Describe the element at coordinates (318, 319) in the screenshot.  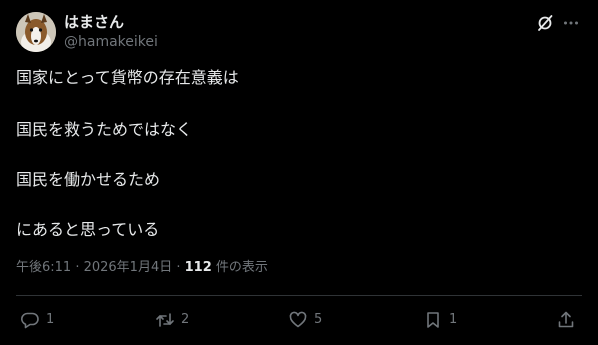
I see `like-count: 5` at that location.